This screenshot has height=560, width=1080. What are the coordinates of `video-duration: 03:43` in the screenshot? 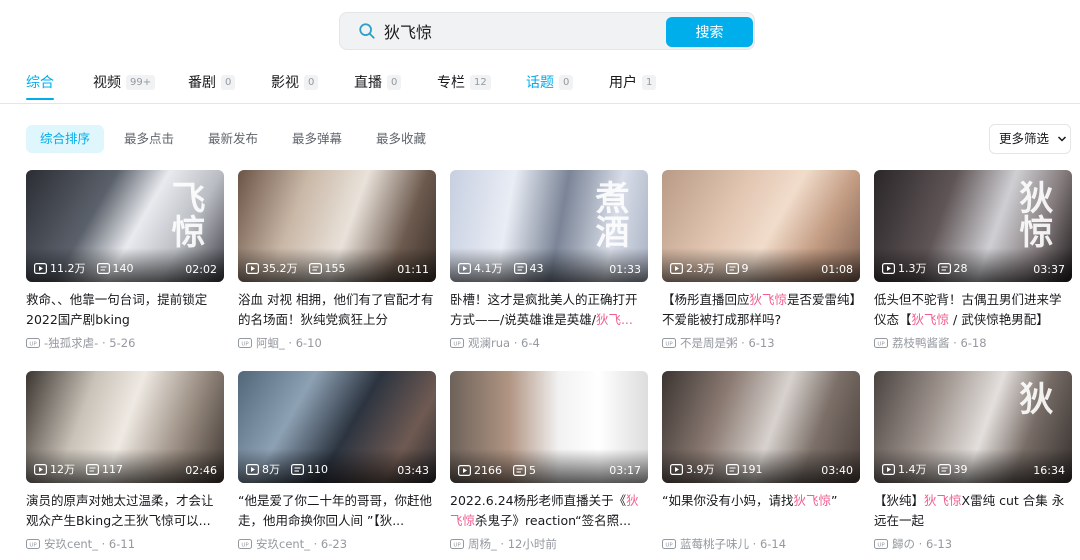 It's located at (413, 470).